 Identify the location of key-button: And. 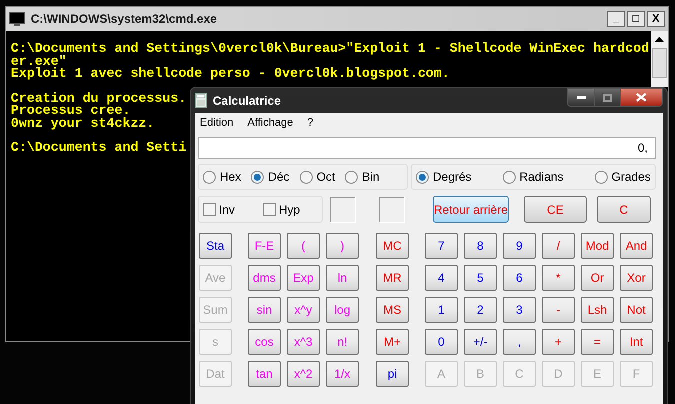
(636, 246).